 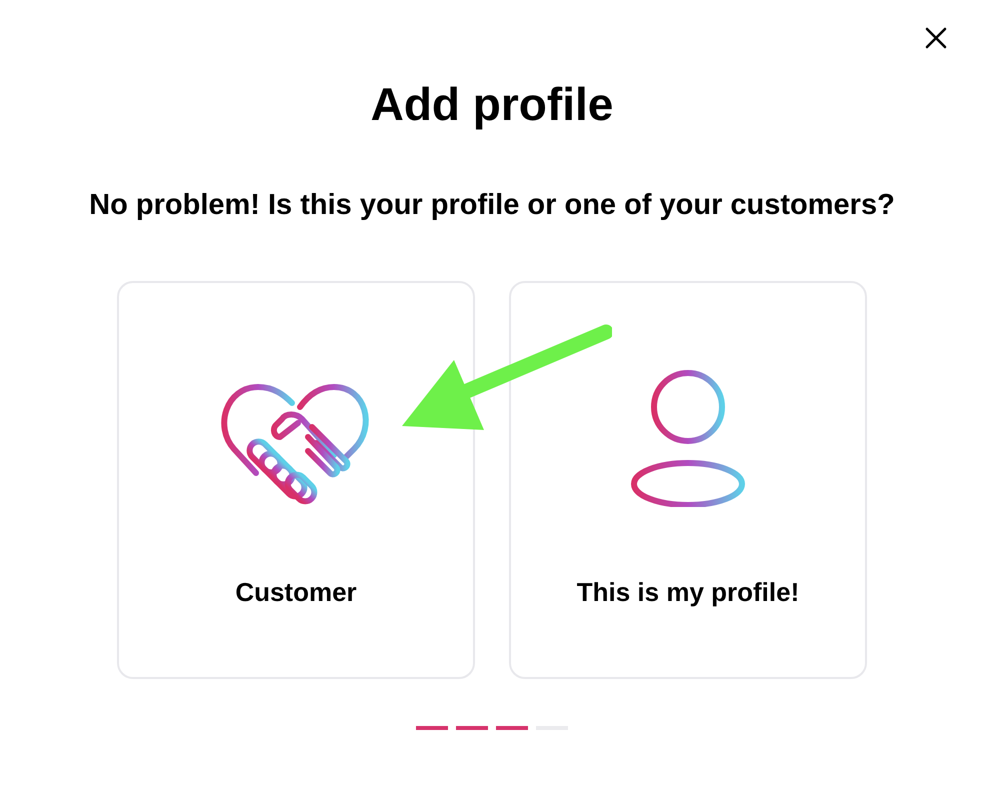 I want to click on close-icon, so click(x=936, y=38).